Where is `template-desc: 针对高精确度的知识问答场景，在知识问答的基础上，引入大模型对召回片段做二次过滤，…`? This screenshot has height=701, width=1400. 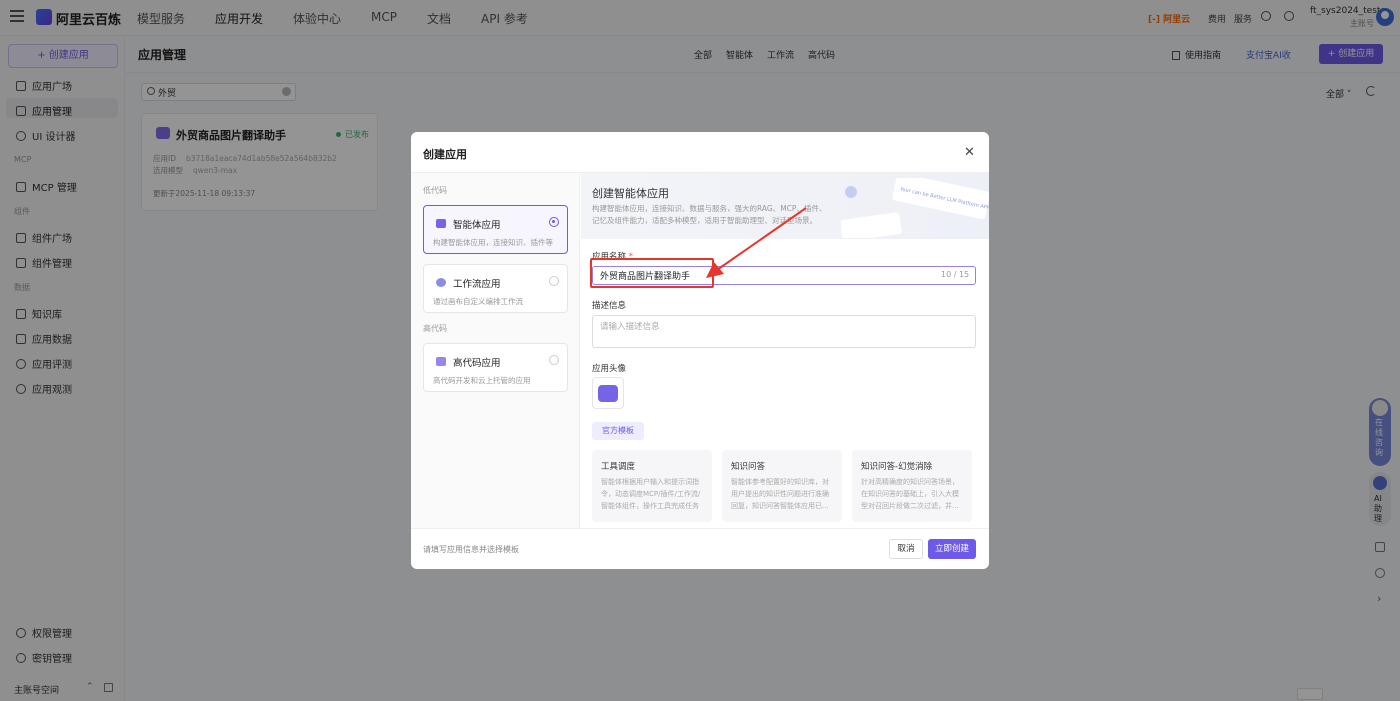
template-desc: 针对高精确度的知识问答场景，在知识问答的基础上，引入大模型对召回片段做二次过滤，… is located at coordinates (910, 494).